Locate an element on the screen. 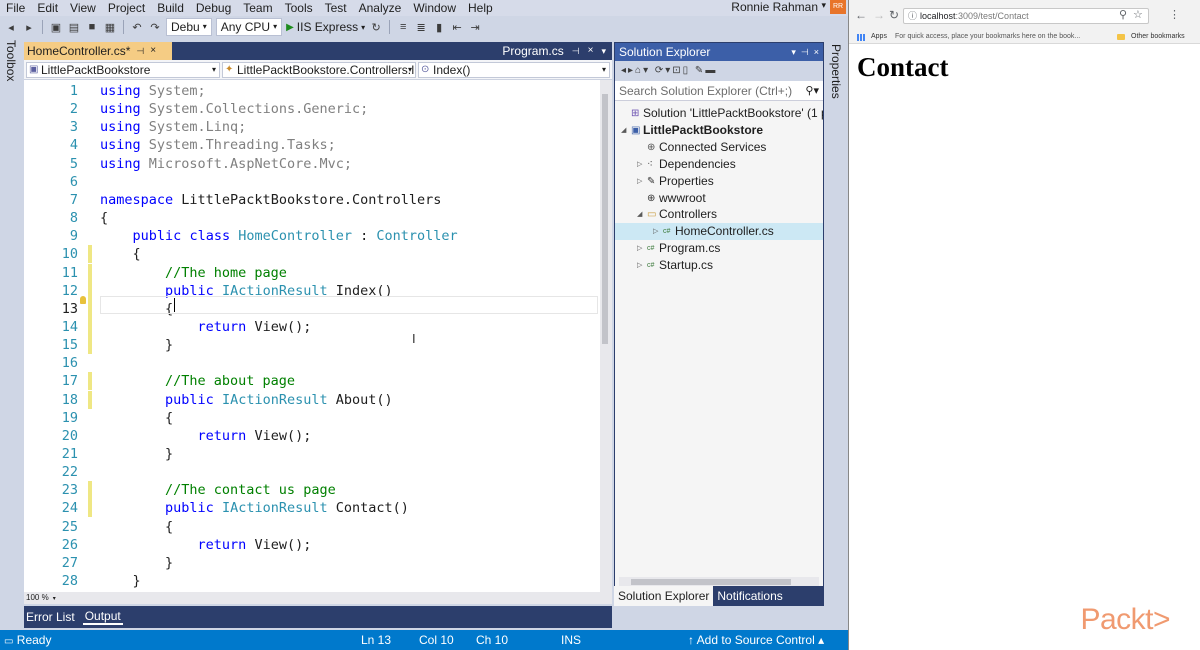 This screenshot has height=650, width=1200. apps-grid-icon is located at coordinates (861, 37).